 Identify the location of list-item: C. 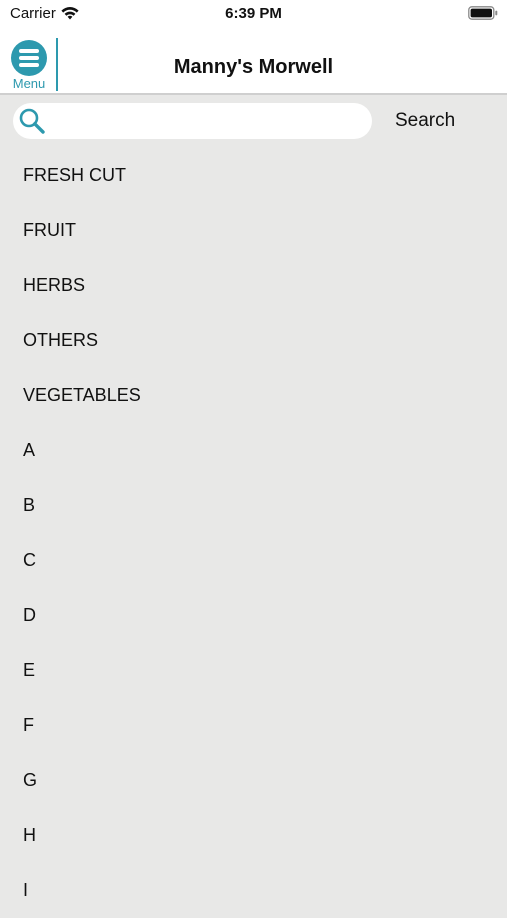
(253, 560).